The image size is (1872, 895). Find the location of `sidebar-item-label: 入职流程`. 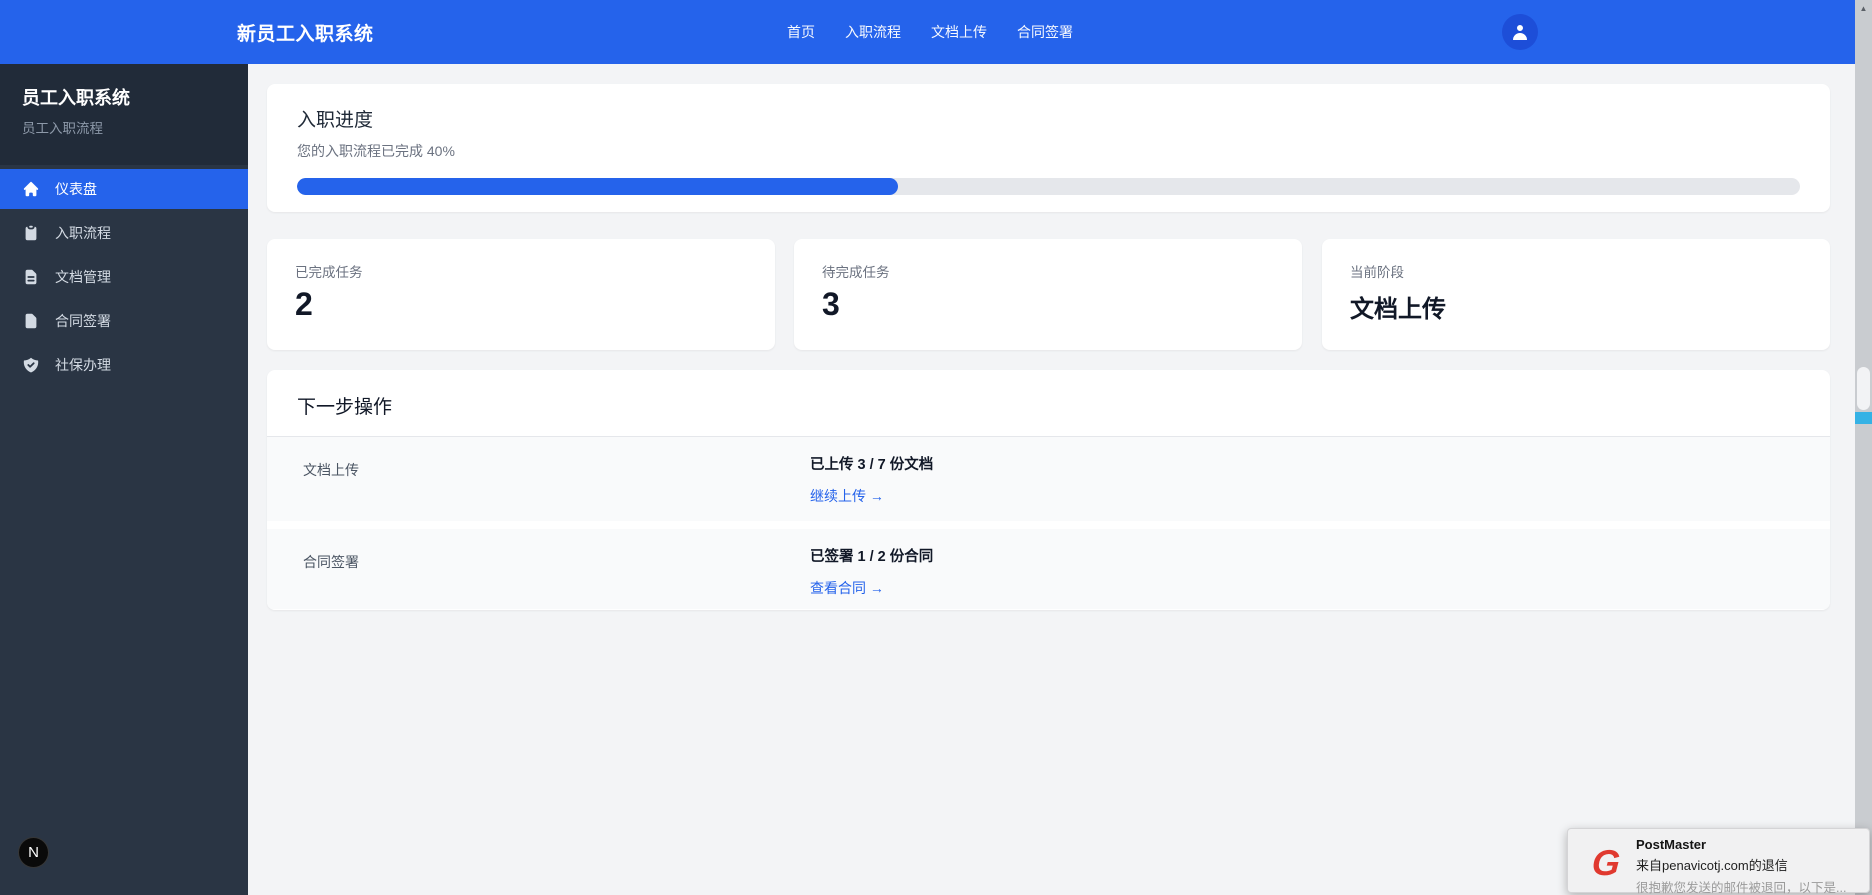

sidebar-item-label: 入职流程 is located at coordinates (83, 233).